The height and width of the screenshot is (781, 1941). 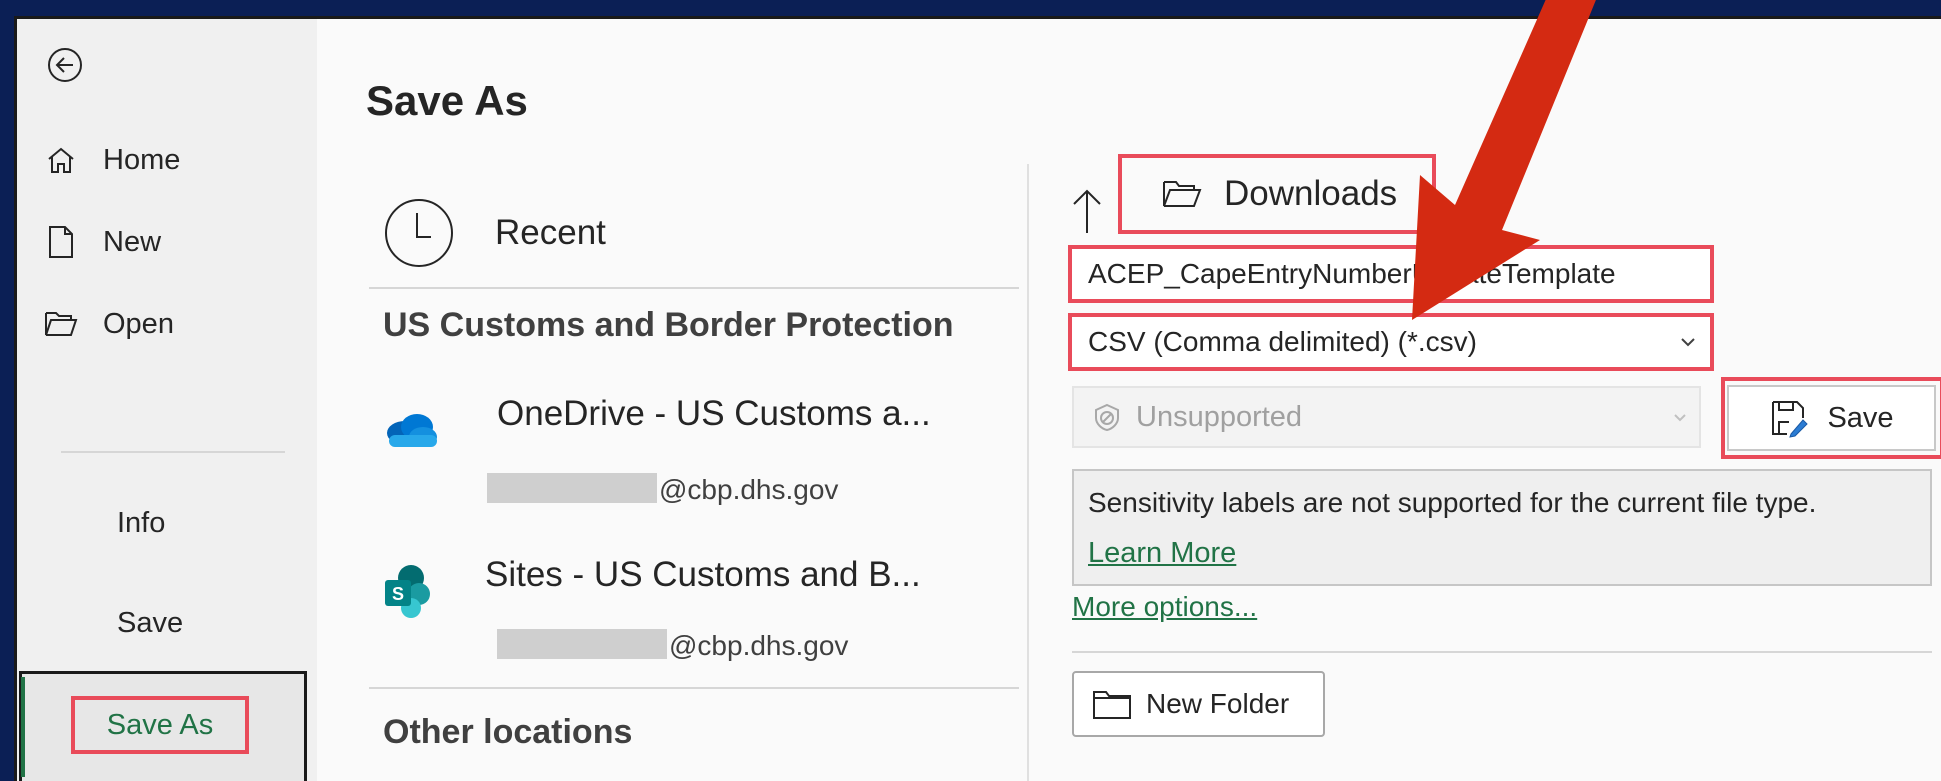 What do you see at coordinates (494, 233) in the screenshot?
I see `location-recent: Recent` at bounding box center [494, 233].